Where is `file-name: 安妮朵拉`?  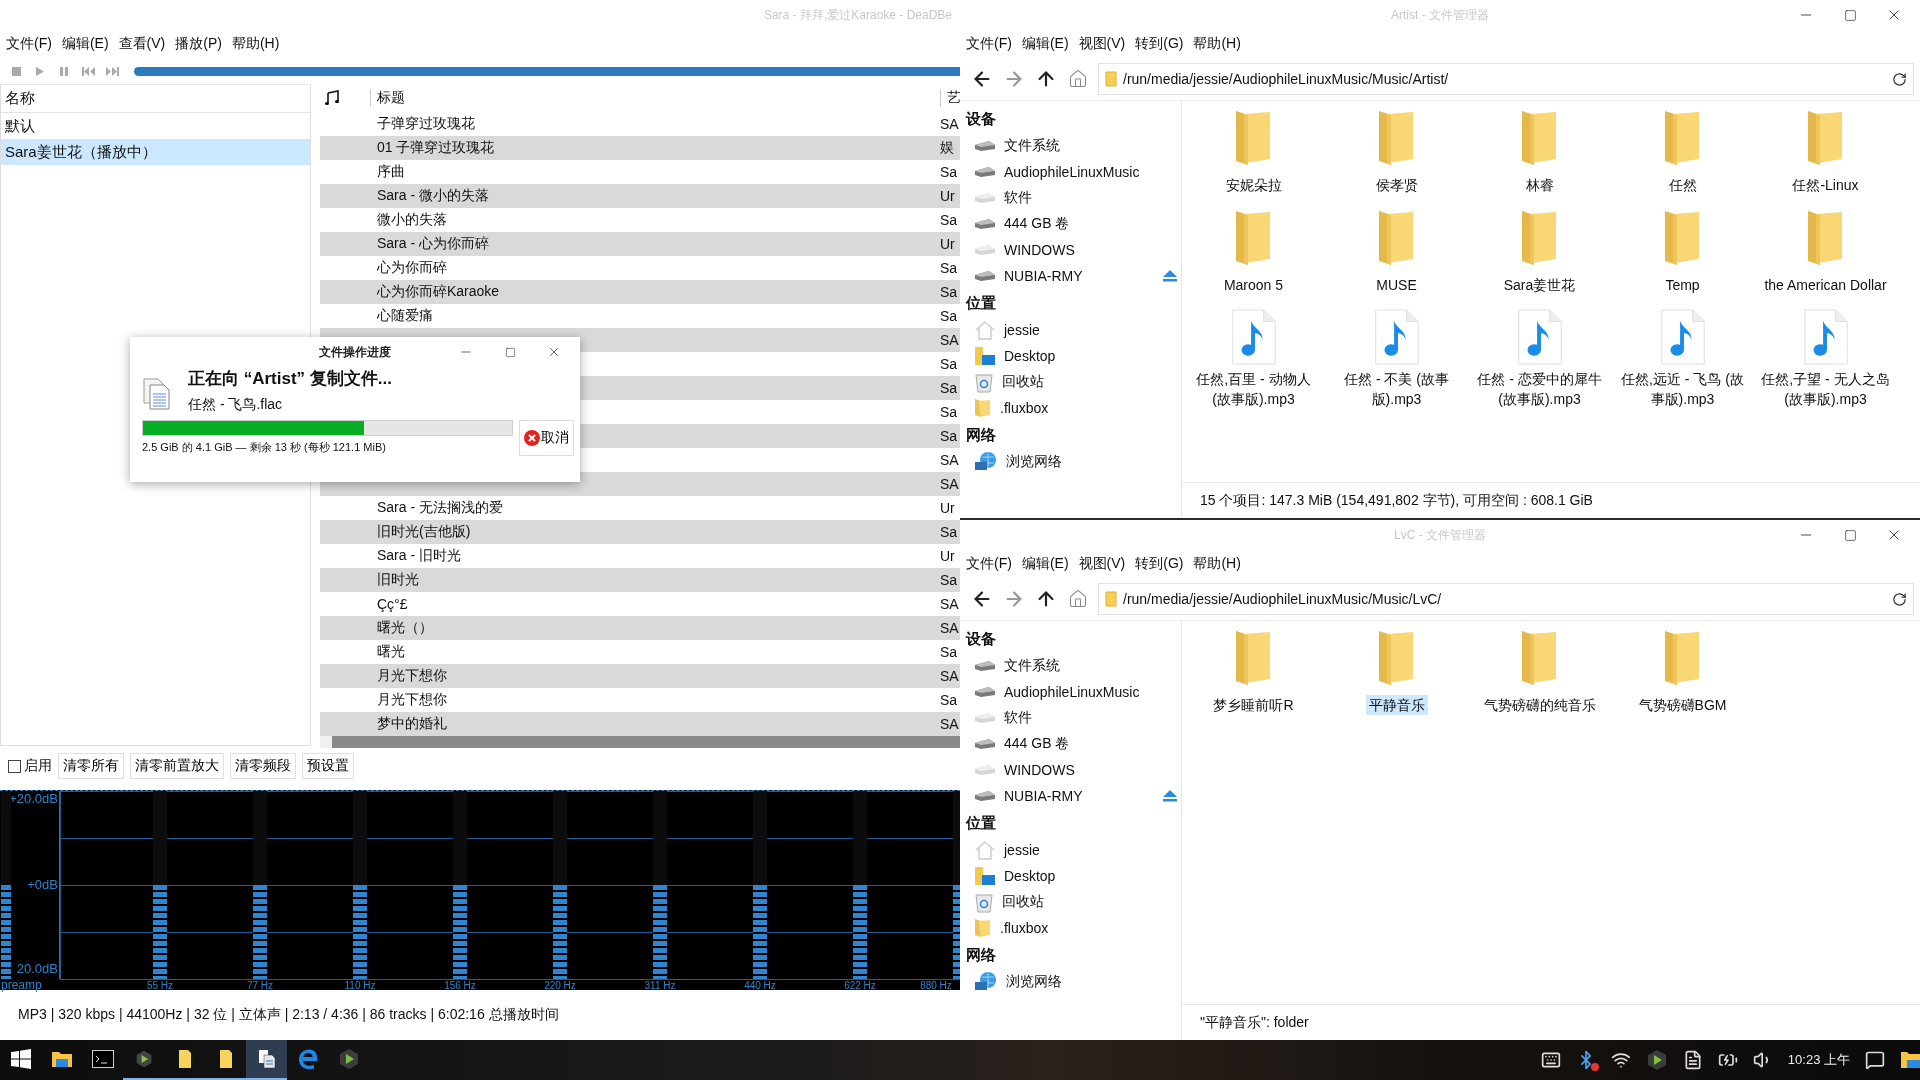
file-name: 安妮朵拉 is located at coordinates (1253, 185).